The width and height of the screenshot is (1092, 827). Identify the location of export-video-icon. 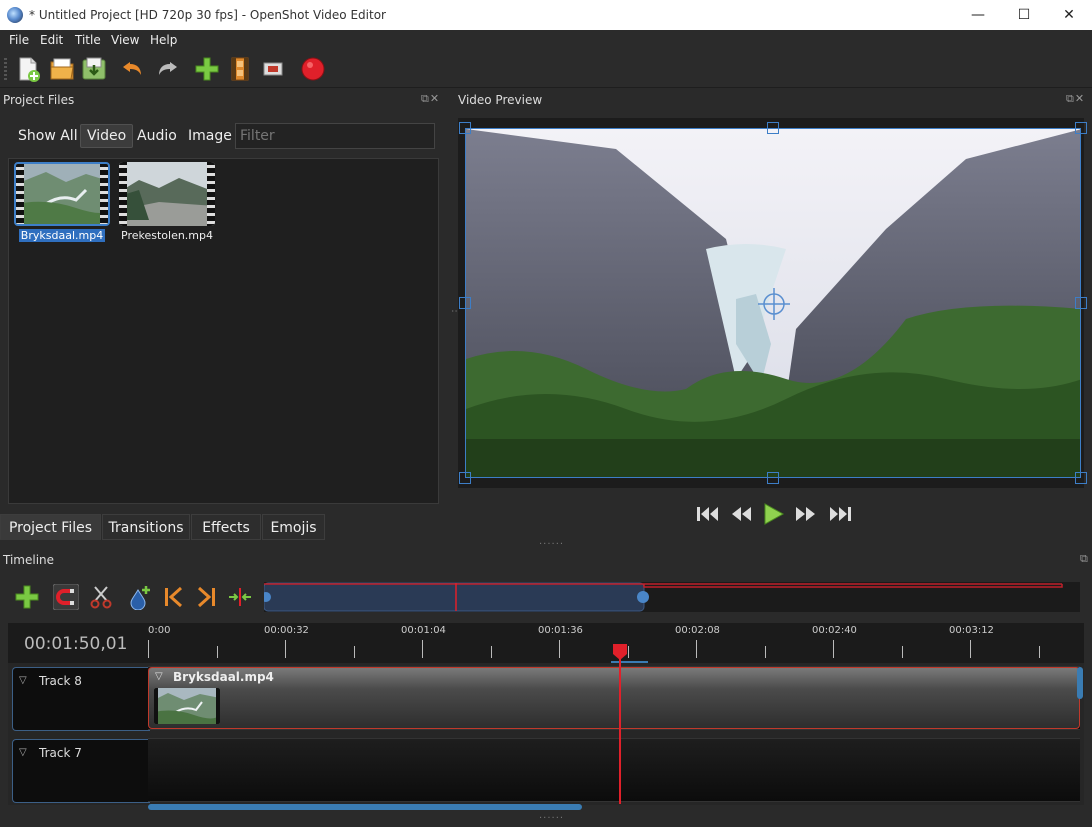
(313, 69).